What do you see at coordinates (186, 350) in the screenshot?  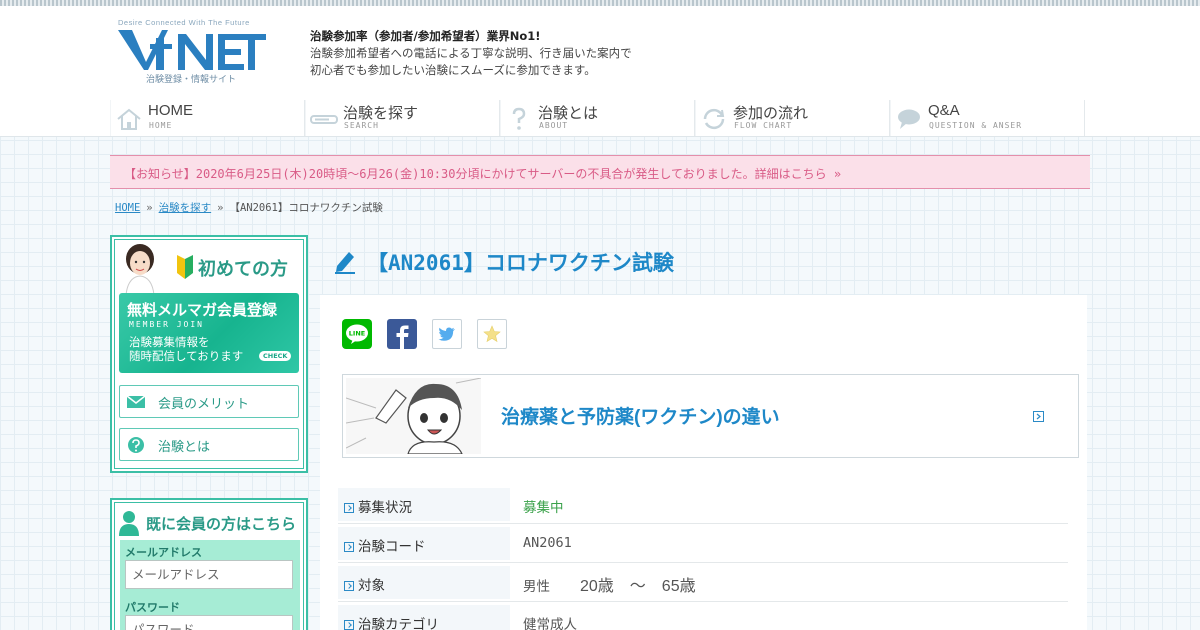 I see `mailmag-desc: 治験募集情報を 随時配信しております` at bounding box center [186, 350].